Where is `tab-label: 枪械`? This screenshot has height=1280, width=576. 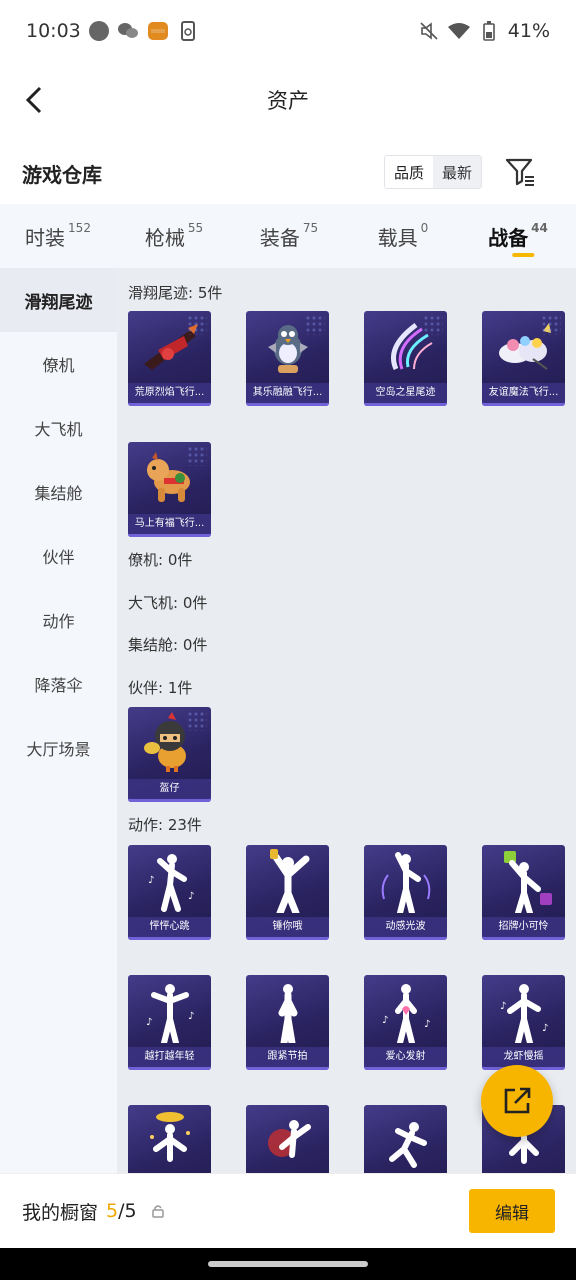 tab-label: 枪械 is located at coordinates (164, 237).